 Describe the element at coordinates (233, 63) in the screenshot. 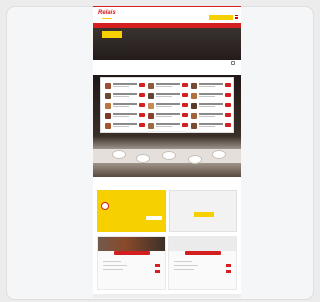

I see `grid-icon` at that location.